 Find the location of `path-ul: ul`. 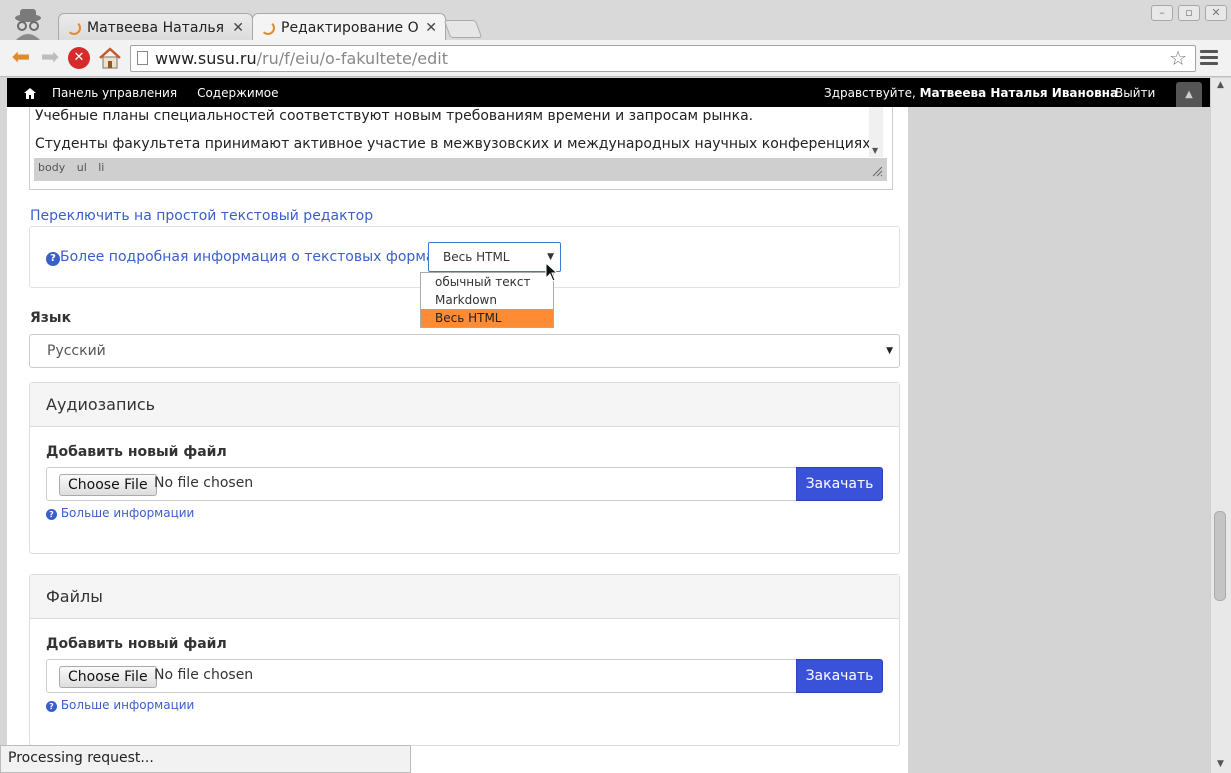

path-ul: ul is located at coordinates (82, 167).